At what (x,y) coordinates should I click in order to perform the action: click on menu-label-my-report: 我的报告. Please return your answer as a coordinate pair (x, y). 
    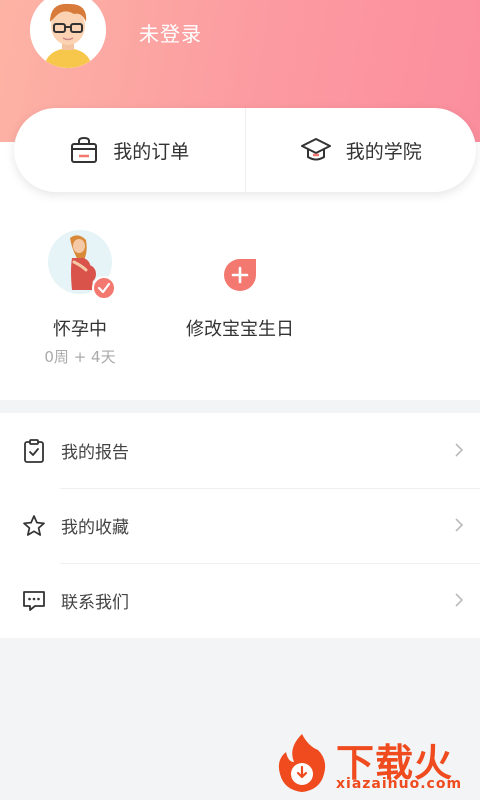
    Looking at the image, I should click on (95, 453).